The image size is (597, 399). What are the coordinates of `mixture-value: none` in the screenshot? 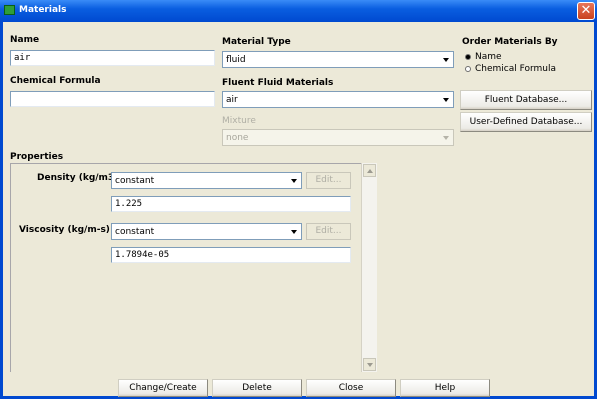 It's located at (237, 138).